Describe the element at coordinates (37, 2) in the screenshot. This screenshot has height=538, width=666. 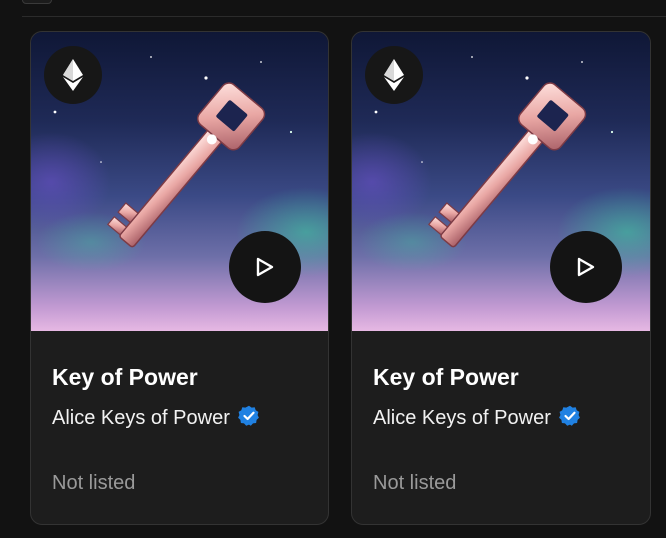
I see `toolbar-control` at that location.